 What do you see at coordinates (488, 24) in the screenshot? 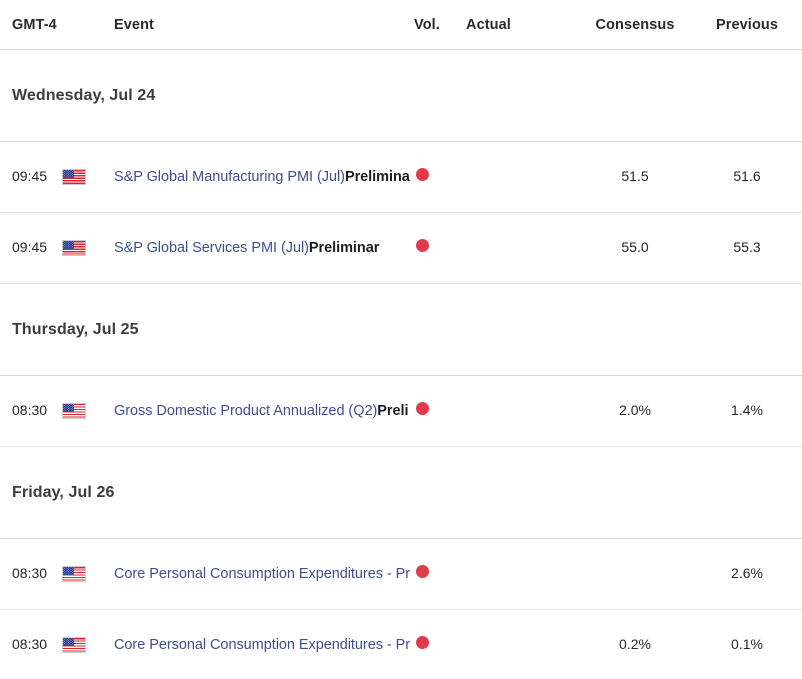
I see `column-header-actual: Actual` at bounding box center [488, 24].